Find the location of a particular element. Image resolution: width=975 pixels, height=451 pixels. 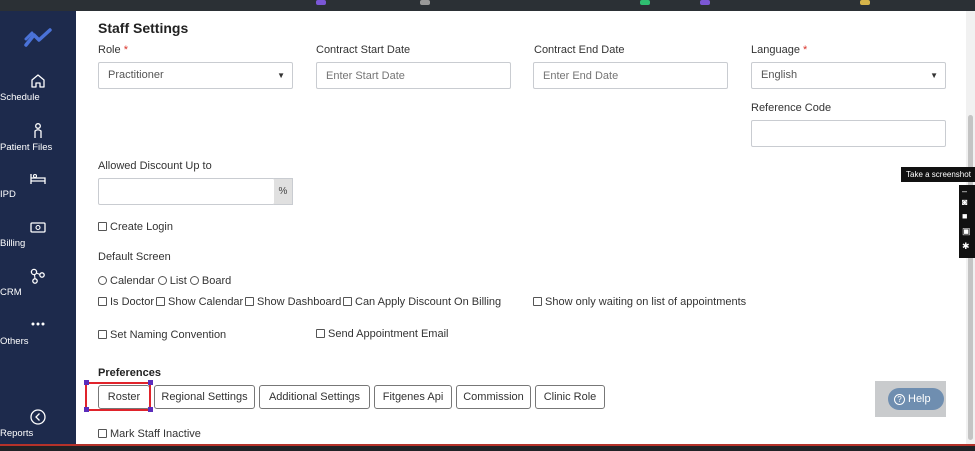

copy-icon: ▣ is located at coordinates (967, 231).